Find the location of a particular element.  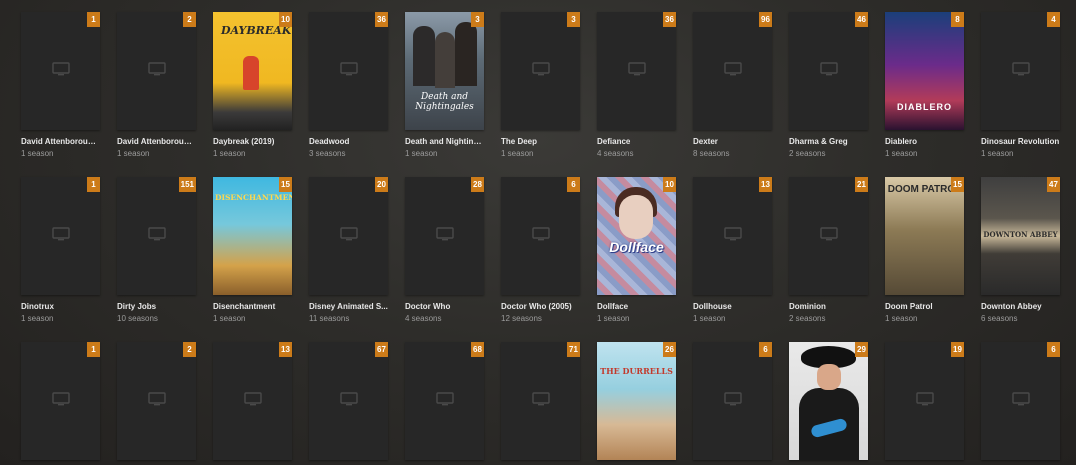

show-poster: 19 is located at coordinates (924, 401).